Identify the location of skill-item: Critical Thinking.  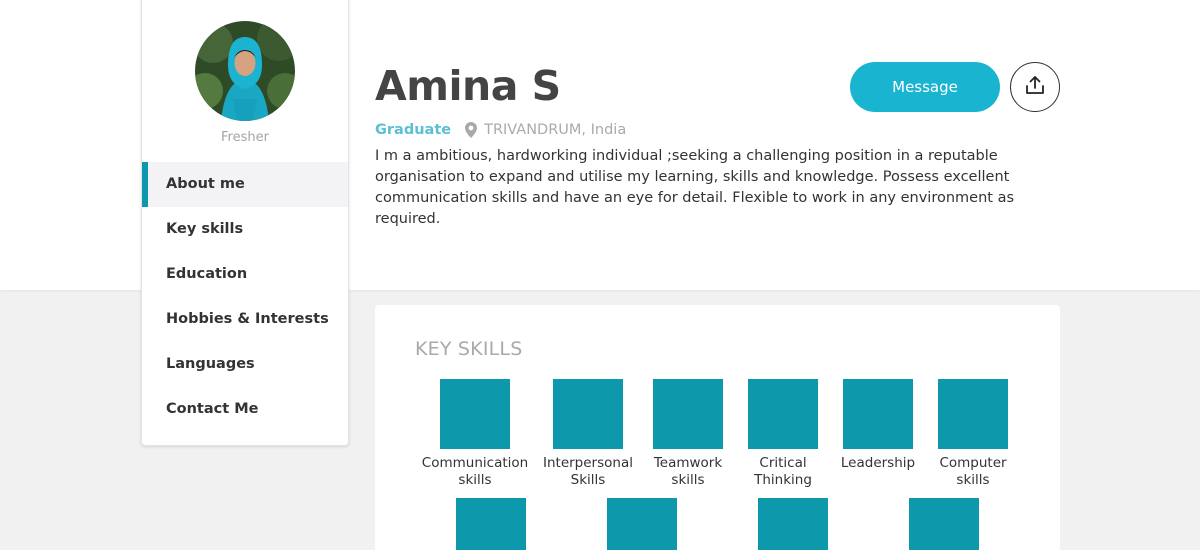
(783, 434).